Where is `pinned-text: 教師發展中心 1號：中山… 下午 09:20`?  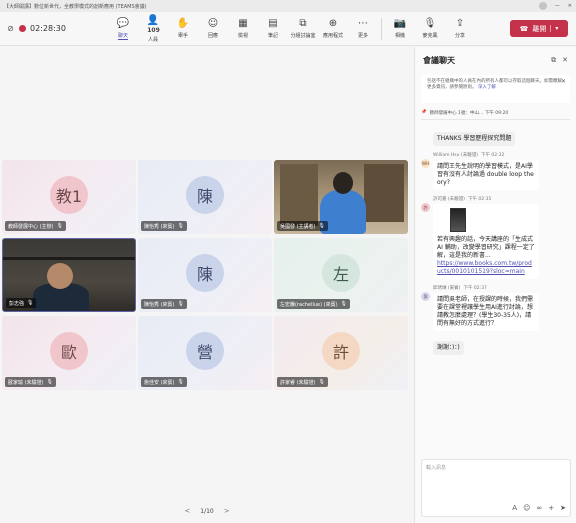
pinned-text: 教師發展中心 1號：中山… 下午 09:20 is located at coordinates (469, 113).